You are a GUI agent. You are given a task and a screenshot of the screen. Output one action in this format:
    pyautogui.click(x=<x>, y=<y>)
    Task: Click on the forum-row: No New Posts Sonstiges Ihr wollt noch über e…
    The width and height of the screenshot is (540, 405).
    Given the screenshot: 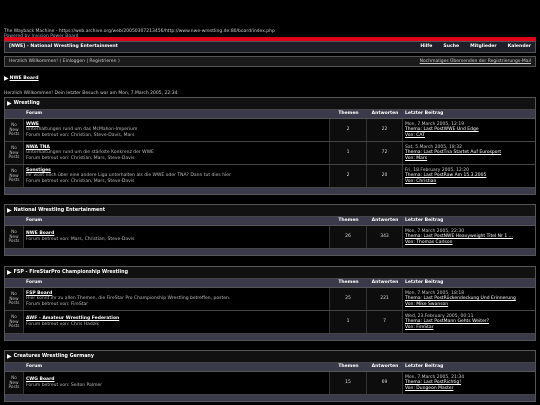 What is the action you would take?
    pyautogui.click(x=270, y=176)
    